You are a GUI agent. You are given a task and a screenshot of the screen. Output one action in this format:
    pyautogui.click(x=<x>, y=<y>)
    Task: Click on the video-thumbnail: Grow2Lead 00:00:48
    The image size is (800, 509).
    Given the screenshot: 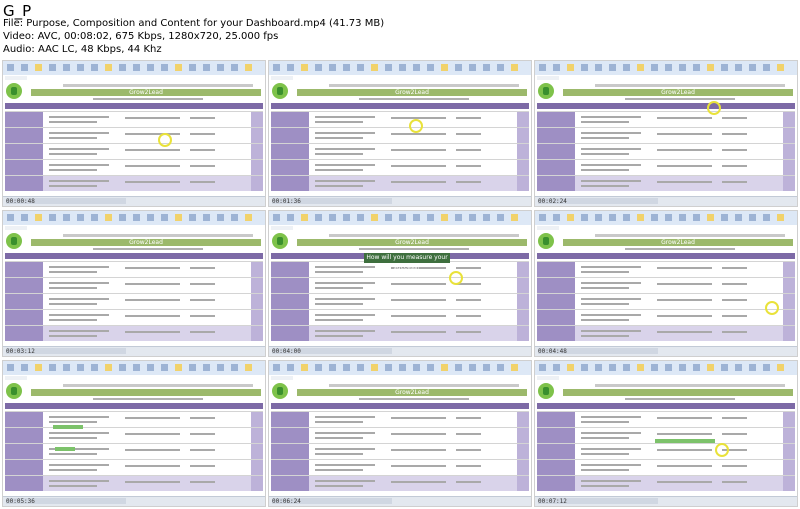 What is the action you would take?
    pyautogui.click(x=134, y=133)
    